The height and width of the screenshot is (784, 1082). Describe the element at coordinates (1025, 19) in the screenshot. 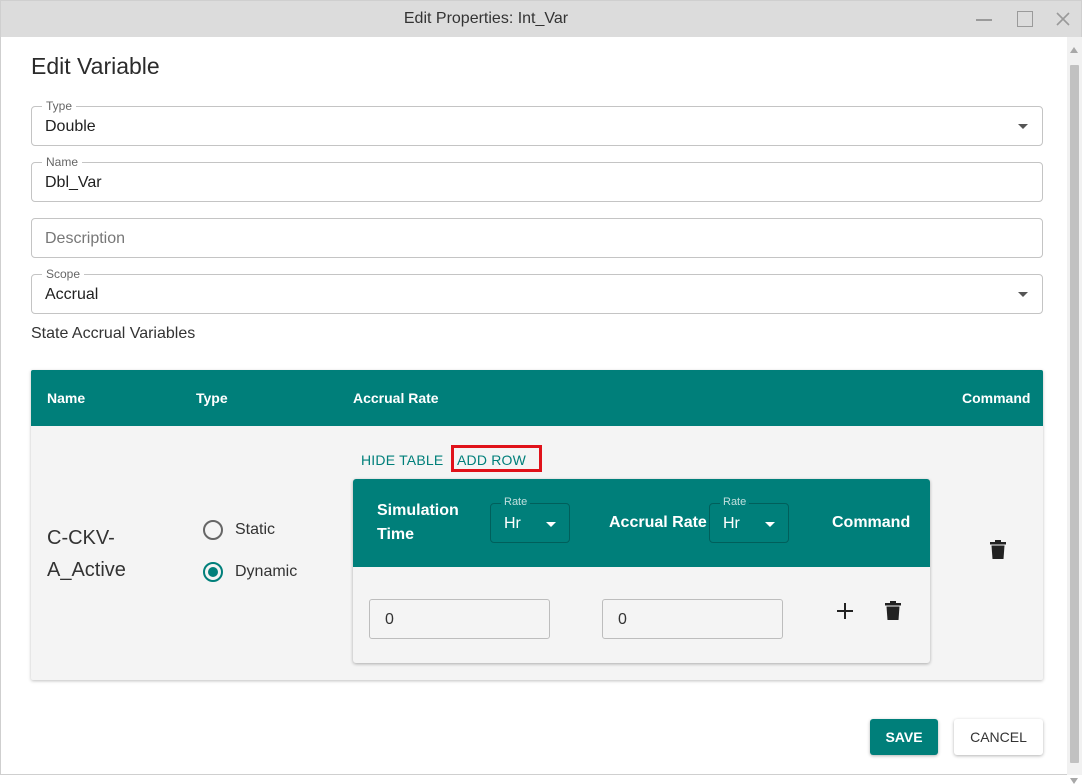

I see `maximize-icon` at that location.